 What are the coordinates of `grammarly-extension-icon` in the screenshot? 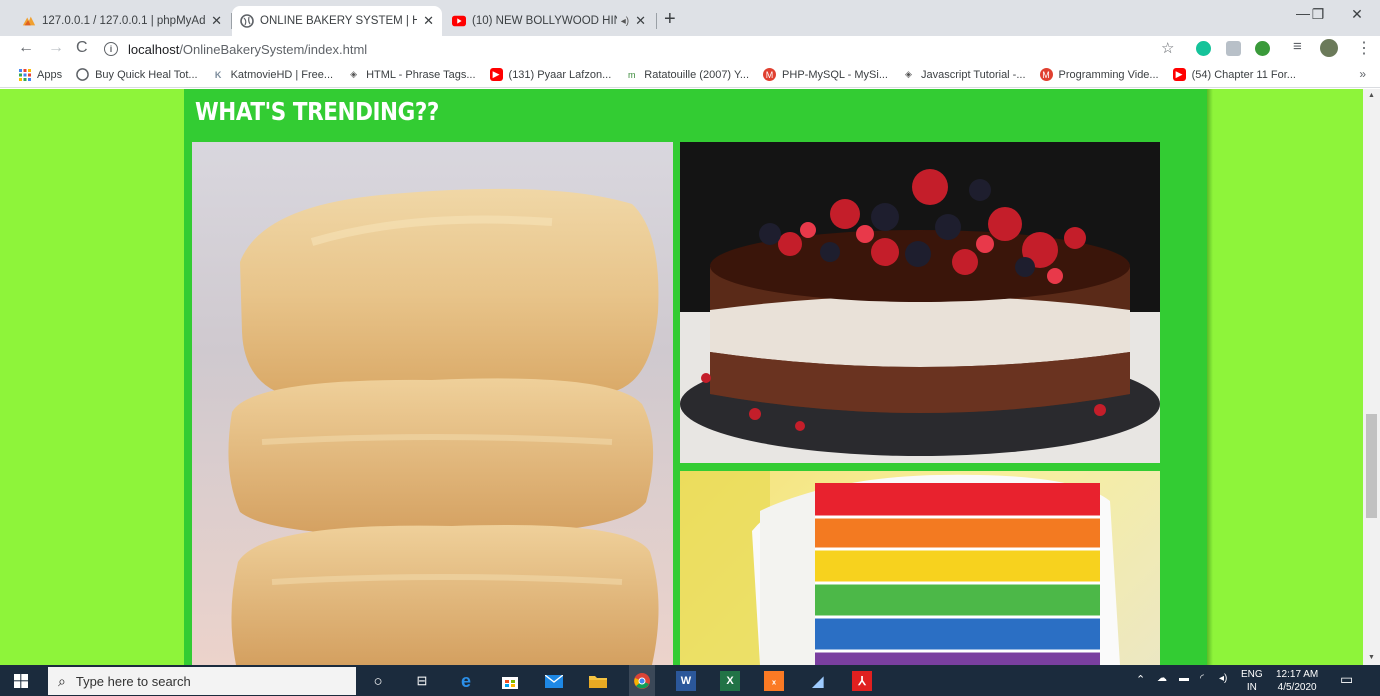 It's located at (1203, 48).